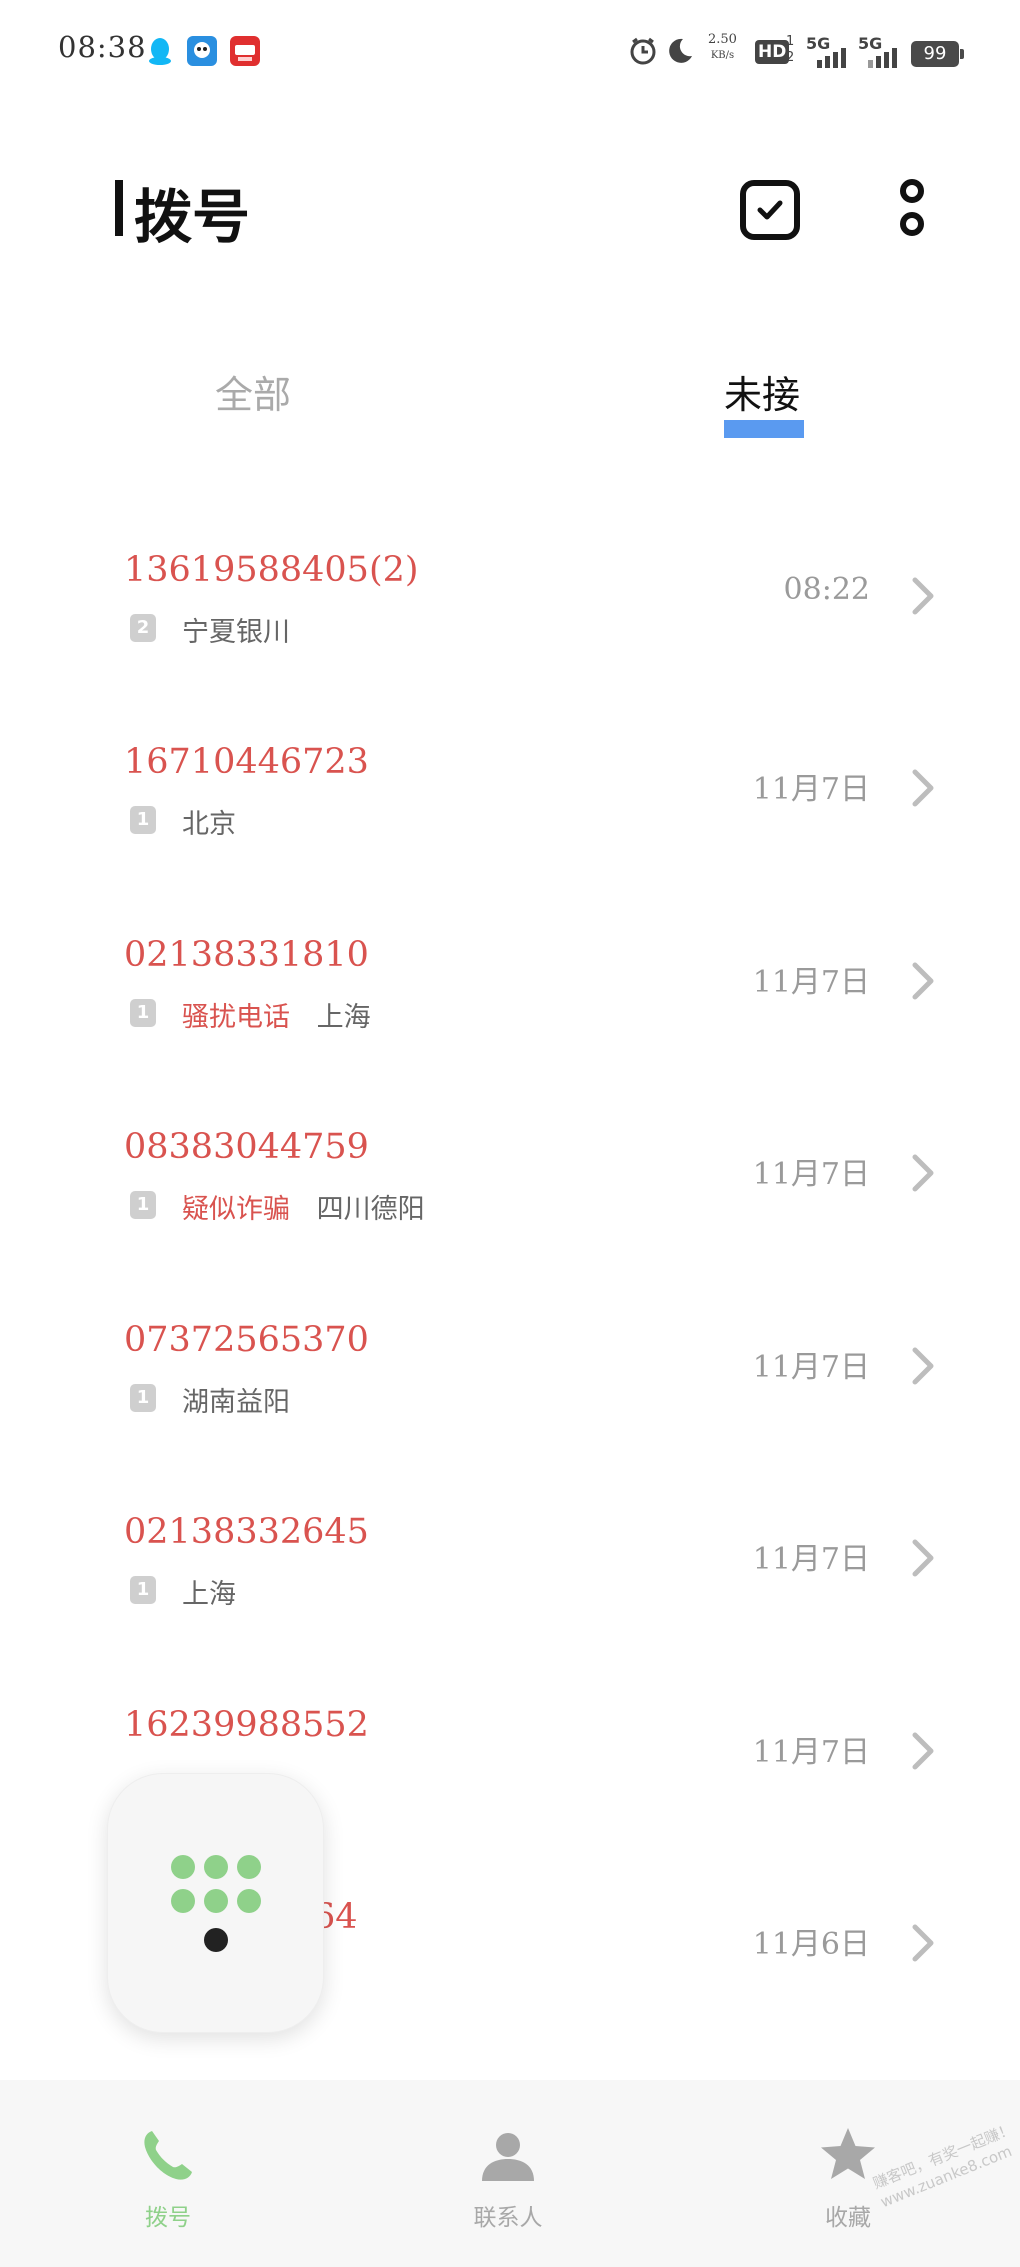 This screenshot has width=1020, height=2267. What do you see at coordinates (253, 391) in the screenshot?
I see `tab-all: 全部` at bounding box center [253, 391].